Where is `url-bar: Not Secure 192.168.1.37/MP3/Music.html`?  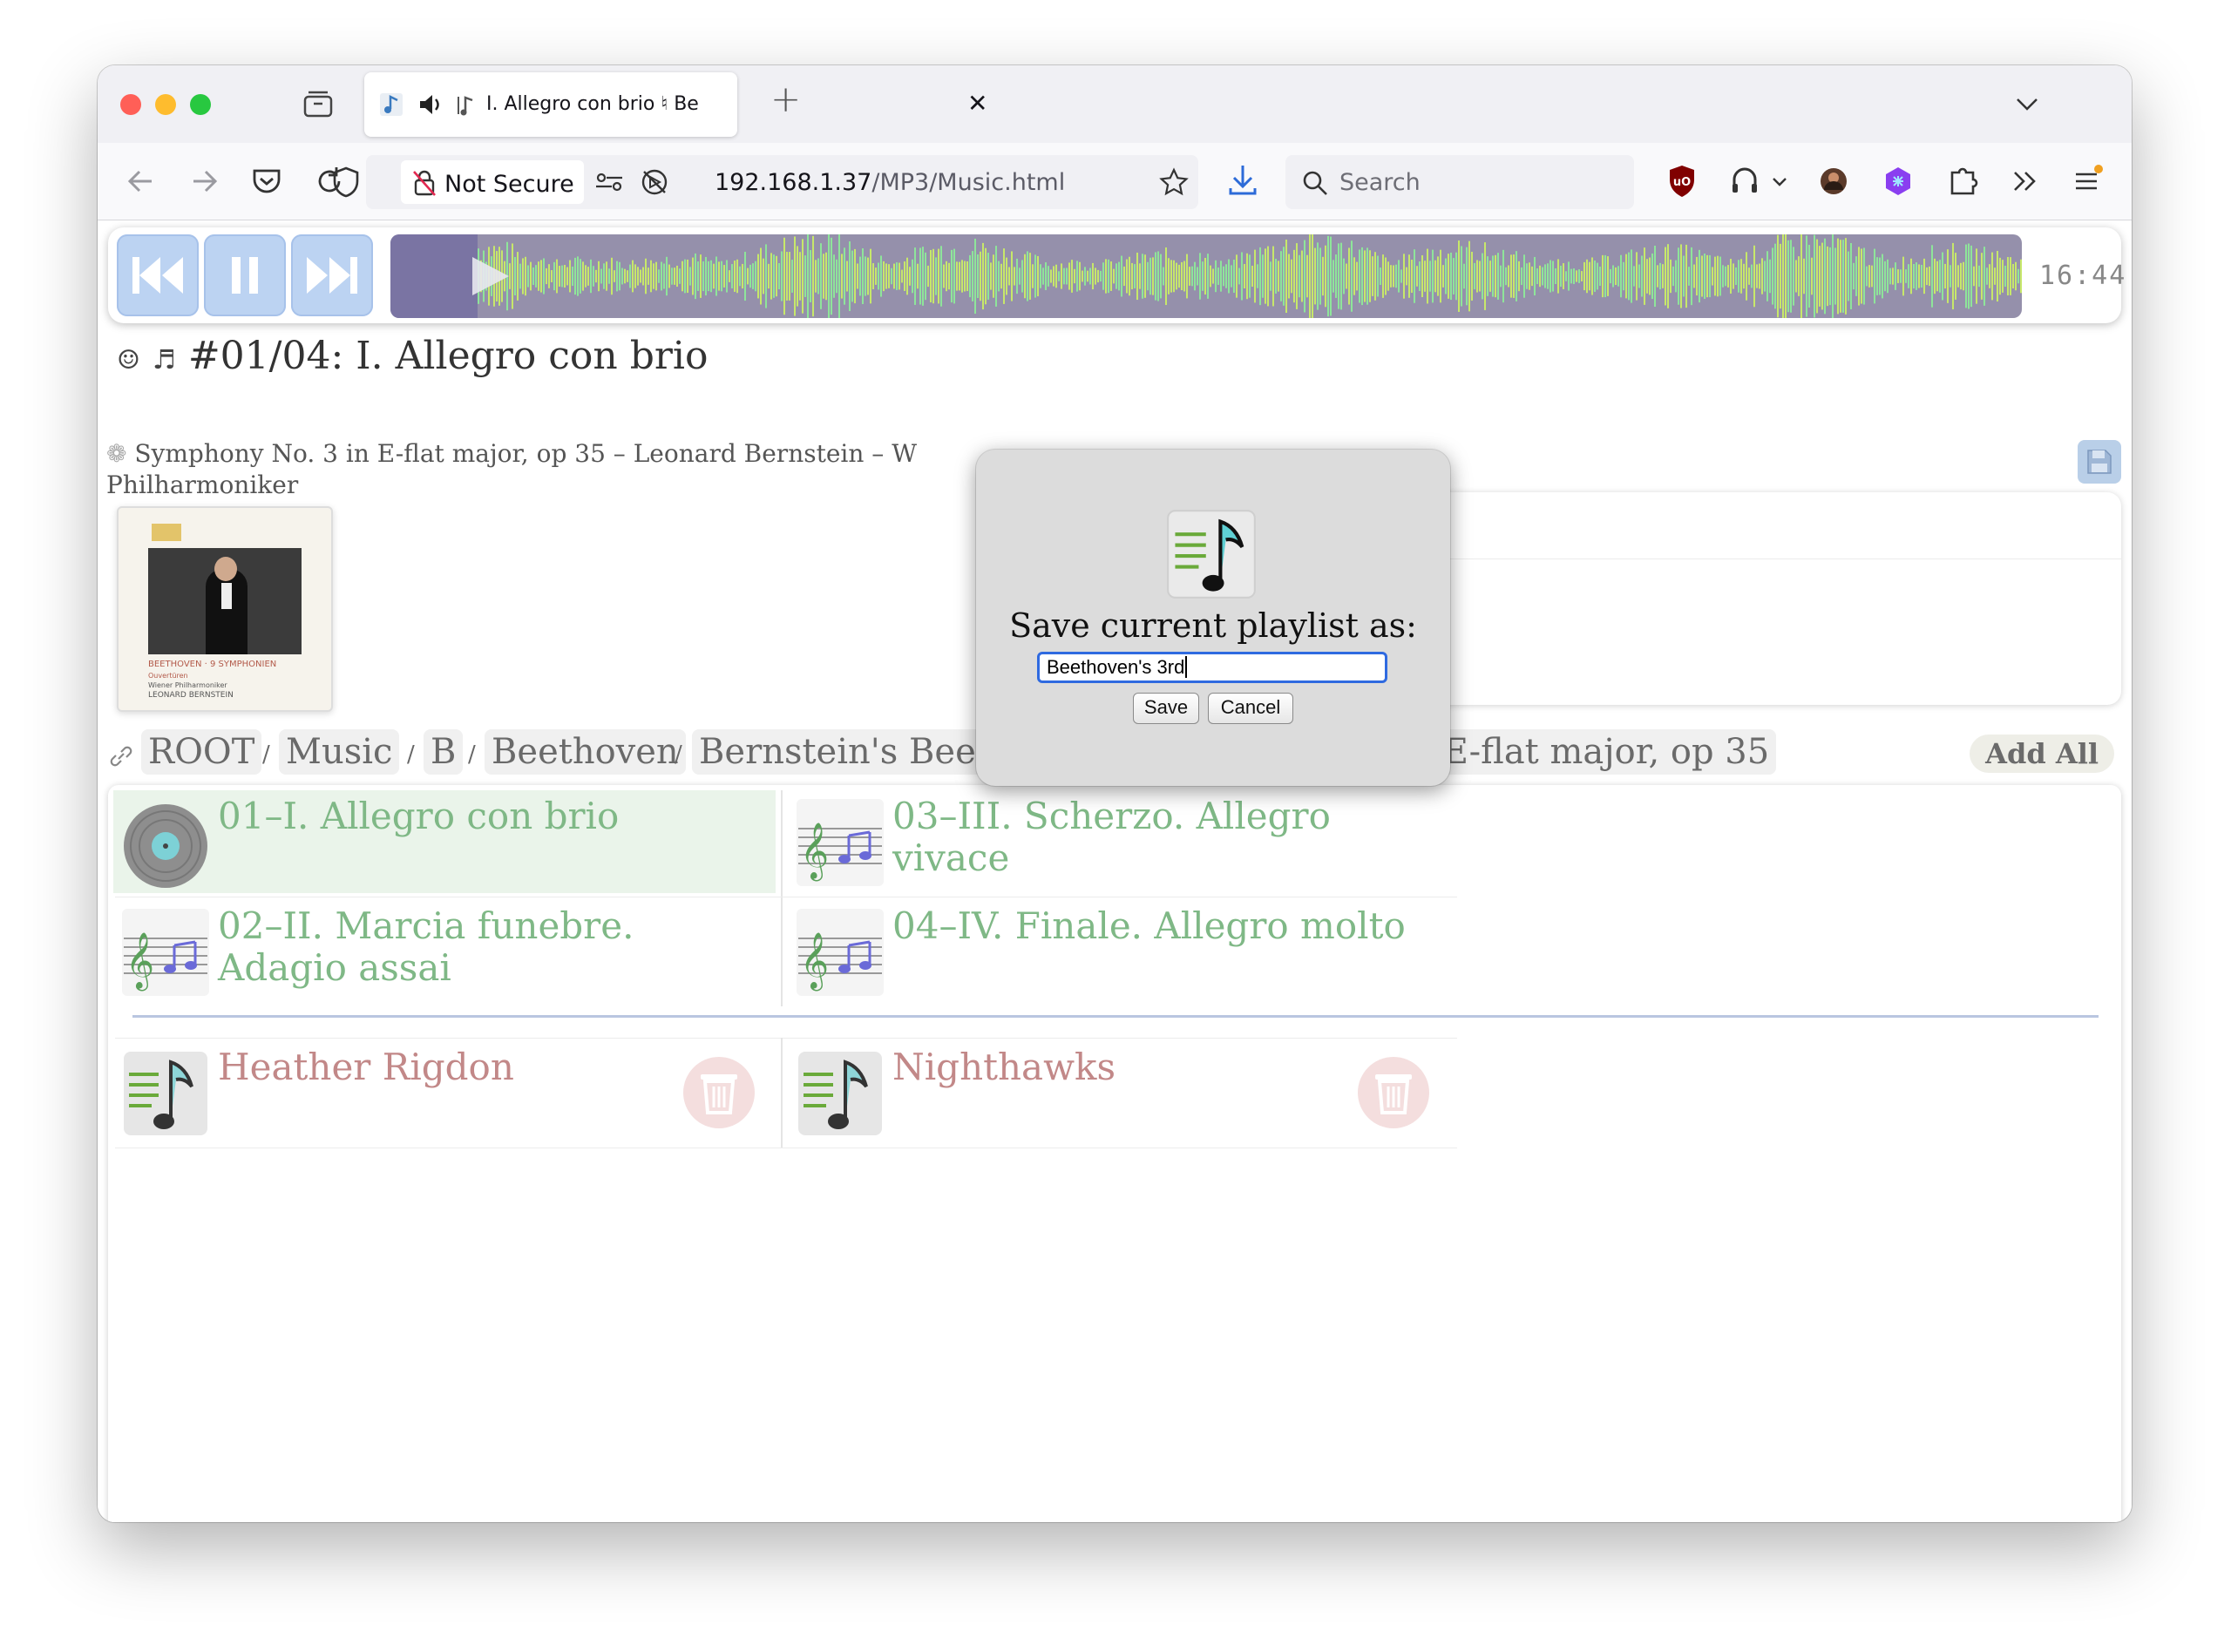
url-bar: Not Secure 192.168.1.37/MP3/Music.html is located at coordinates (765, 182).